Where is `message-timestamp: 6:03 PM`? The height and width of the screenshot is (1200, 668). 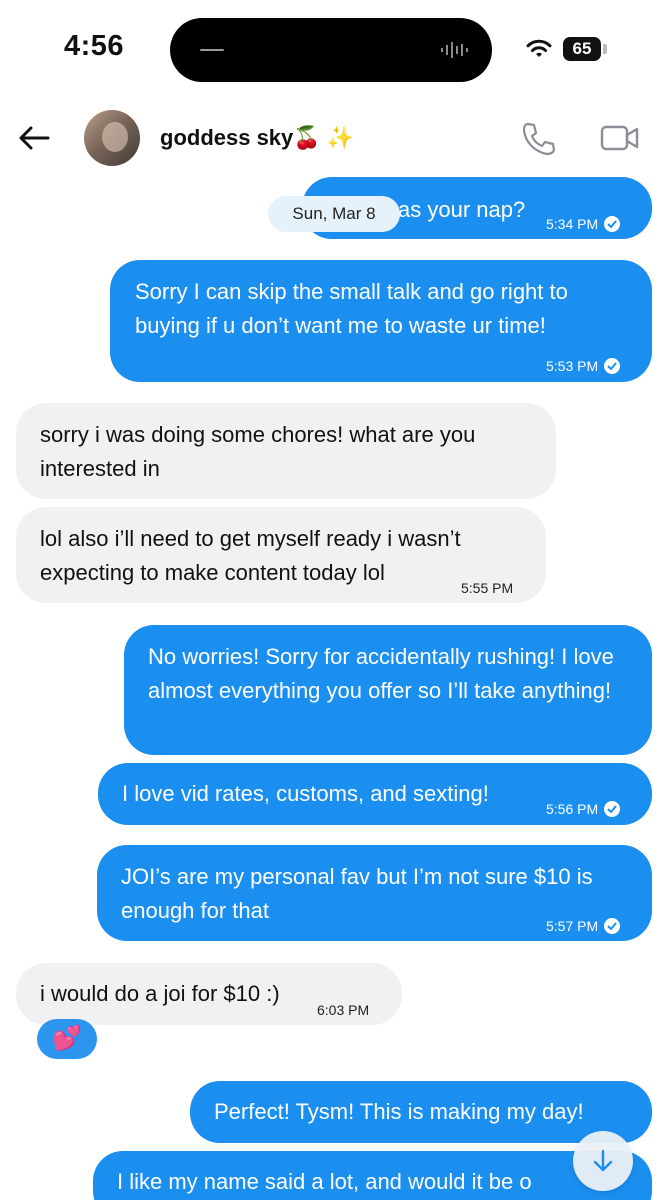
message-timestamp: 6:03 PM is located at coordinates (343, 1010).